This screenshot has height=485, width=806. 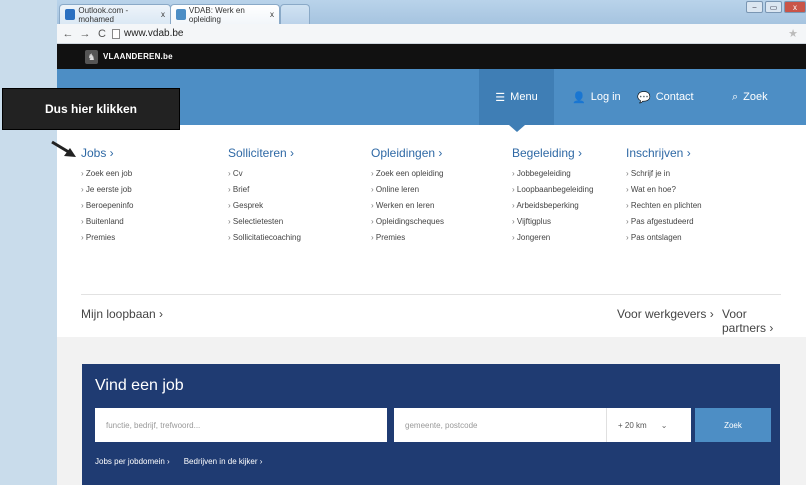 I want to click on bedrijven-in-de-kijker-link: Bedrijven in de kijker ›, so click(x=223, y=461).